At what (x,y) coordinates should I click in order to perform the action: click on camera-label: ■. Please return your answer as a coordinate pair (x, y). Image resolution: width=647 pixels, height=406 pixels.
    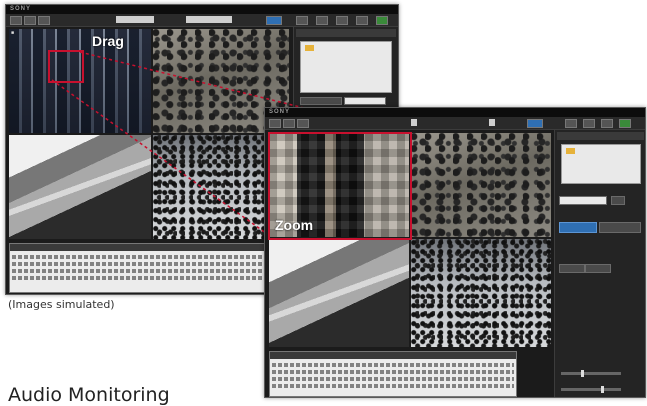
    Looking at the image, I should click on (13, 33).